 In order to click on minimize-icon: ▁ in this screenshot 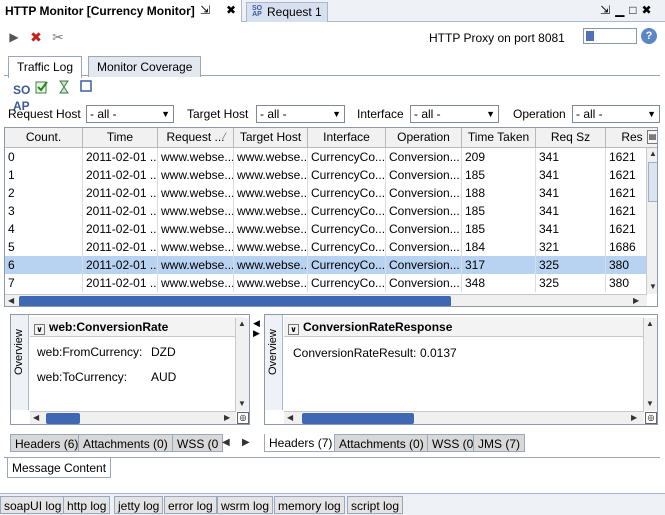, I will do `click(622, 10)`.